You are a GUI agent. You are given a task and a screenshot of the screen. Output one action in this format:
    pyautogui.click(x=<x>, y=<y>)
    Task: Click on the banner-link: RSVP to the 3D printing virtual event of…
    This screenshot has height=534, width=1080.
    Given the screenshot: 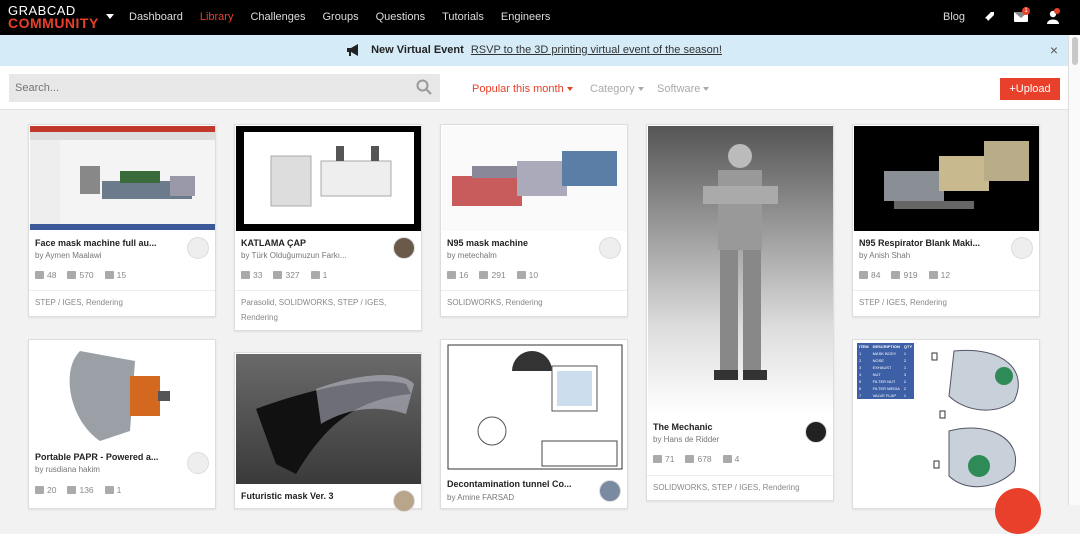 What is the action you would take?
    pyautogui.click(x=596, y=50)
    